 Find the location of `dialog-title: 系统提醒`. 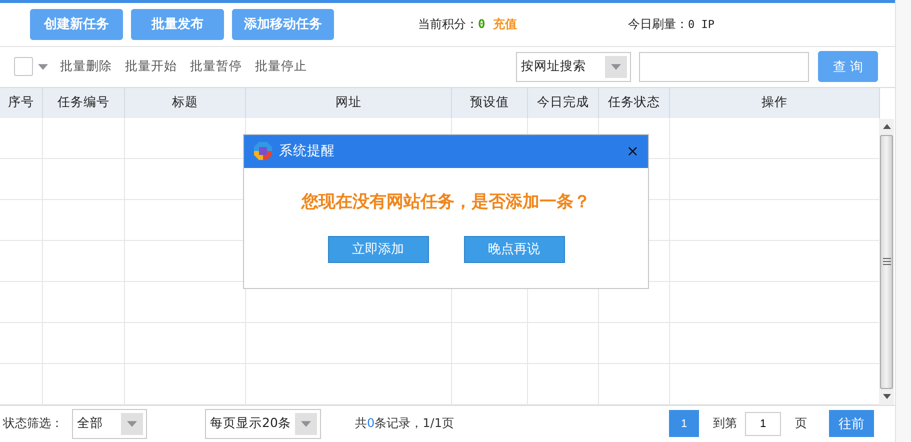

dialog-title: 系统提醒 is located at coordinates (307, 151).